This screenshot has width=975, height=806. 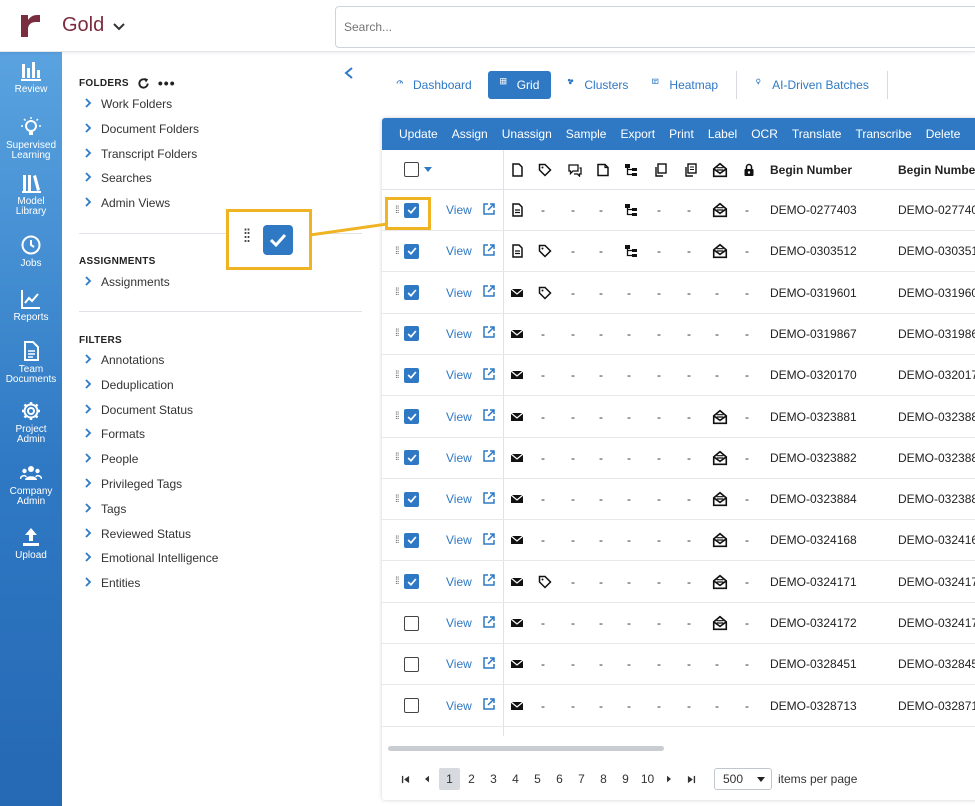 I want to click on page-1: 1, so click(x=449, y=779).